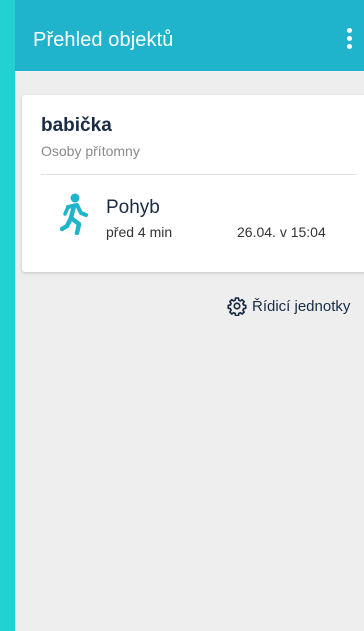 Image resolution: width=364 pixels, height=631 pixels. I want to click on gear-icon, so click(237, 306).